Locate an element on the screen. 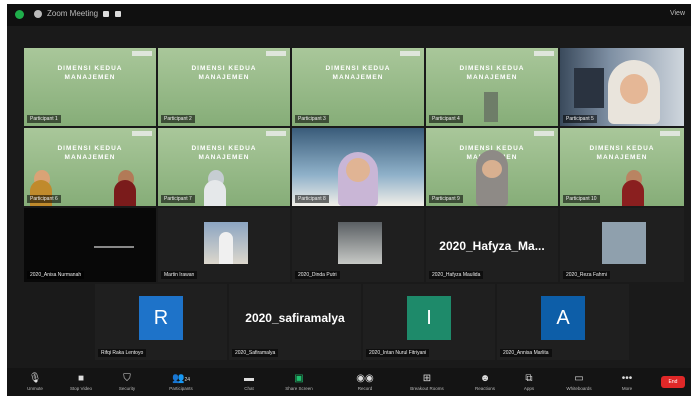 The height and width of the screenshot is (397, 693). slide-header is located at coordinates (142, 53).